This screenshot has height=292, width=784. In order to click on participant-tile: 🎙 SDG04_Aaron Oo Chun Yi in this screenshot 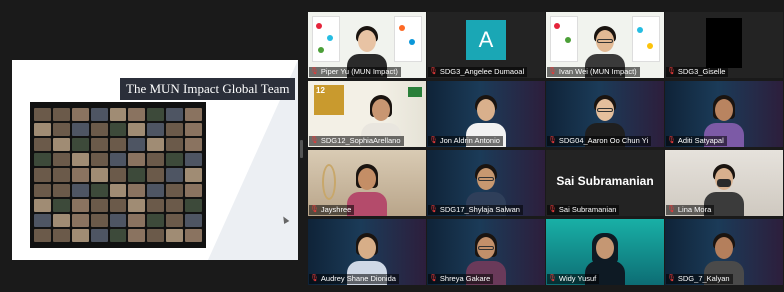, I will do `click(605, 114)`.